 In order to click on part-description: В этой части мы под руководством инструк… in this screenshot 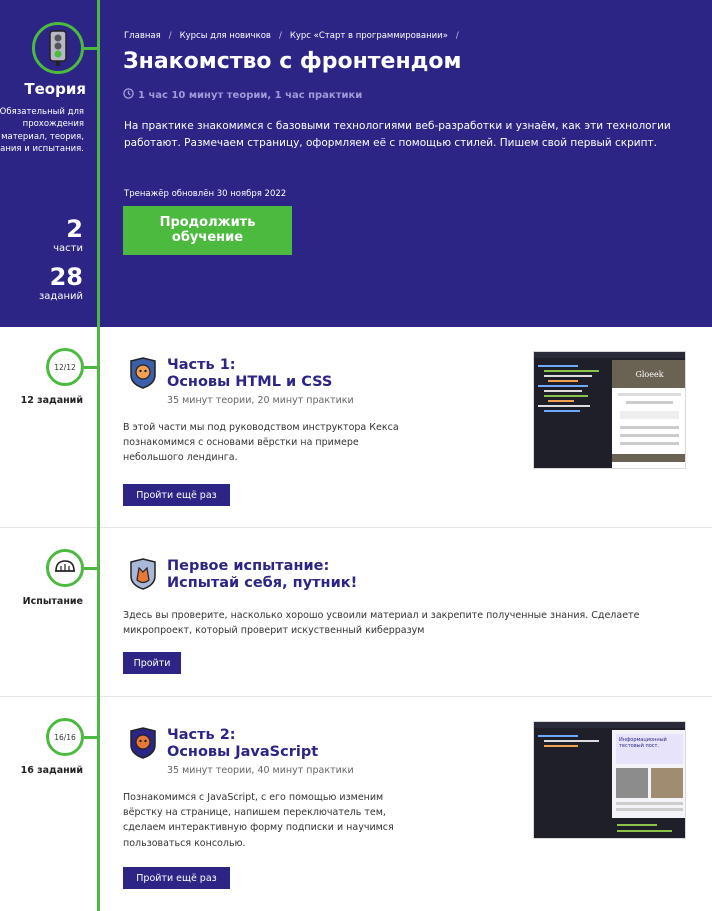, I will do `click(261, 443)`.